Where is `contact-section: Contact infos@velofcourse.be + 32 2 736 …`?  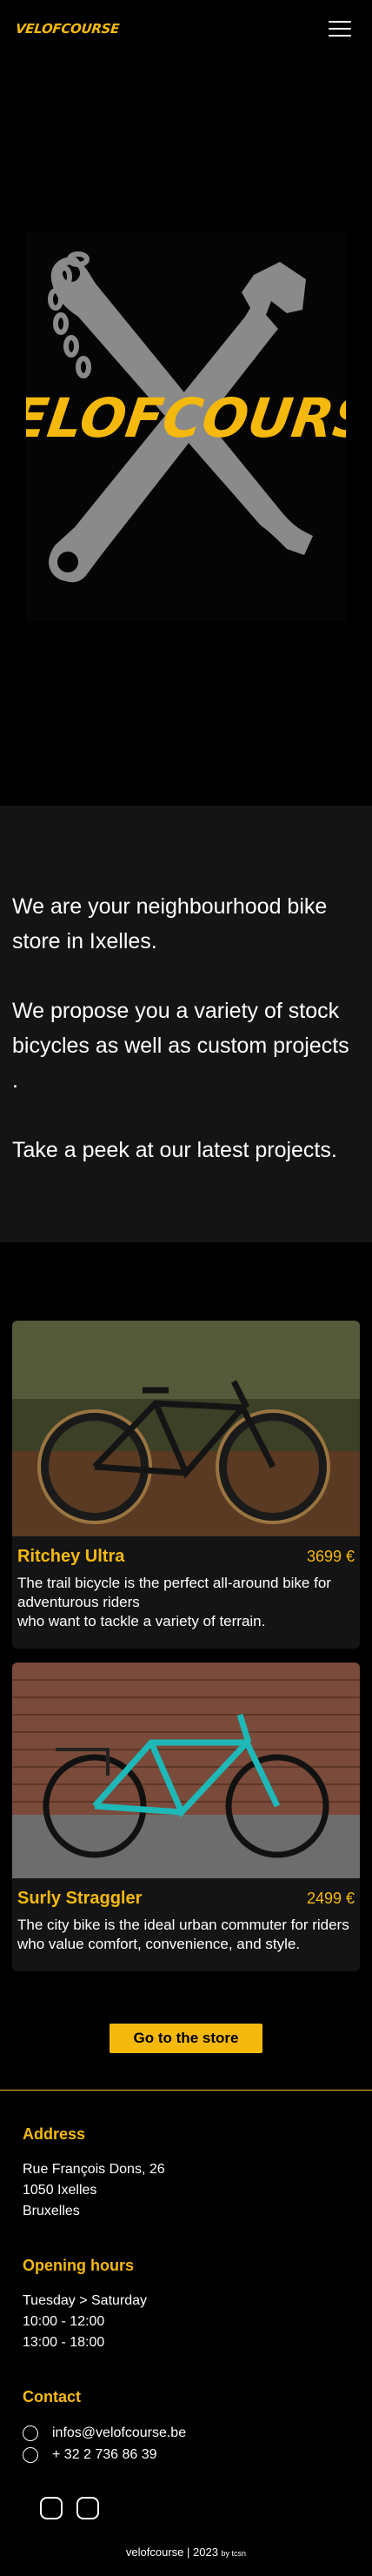
contact-section: Contact infos@velofcourse.be + 32 2 736 … is located at coordinates (186, 2427).